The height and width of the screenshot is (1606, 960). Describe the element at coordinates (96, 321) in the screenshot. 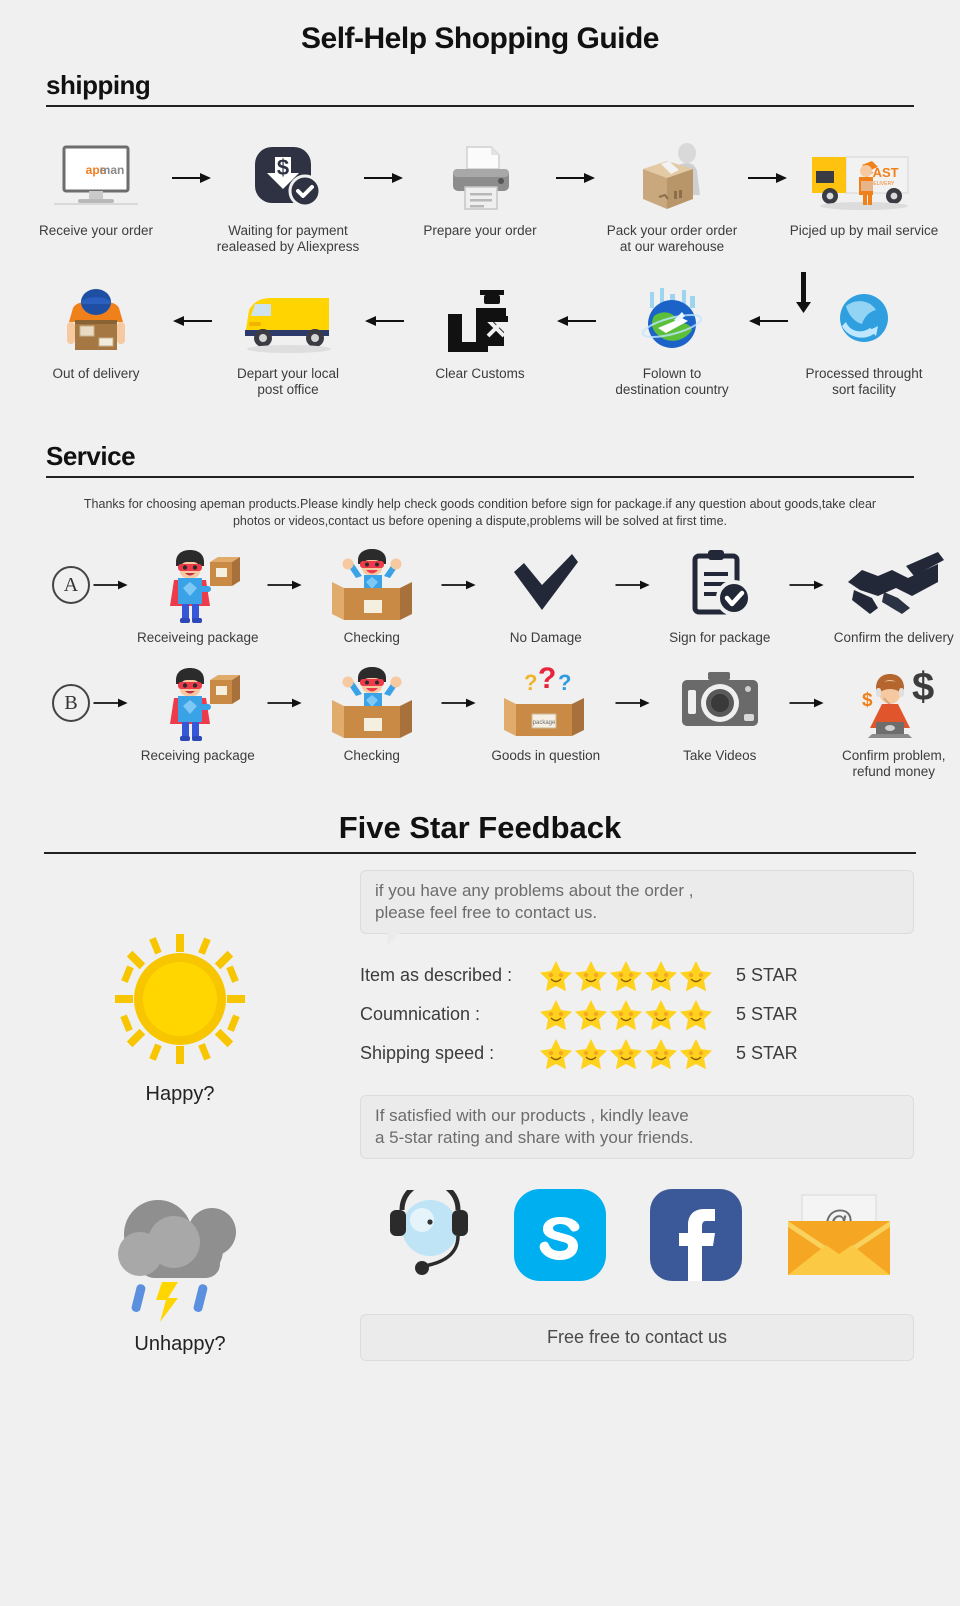

I see `courier-carrying-box-icon` at that location.